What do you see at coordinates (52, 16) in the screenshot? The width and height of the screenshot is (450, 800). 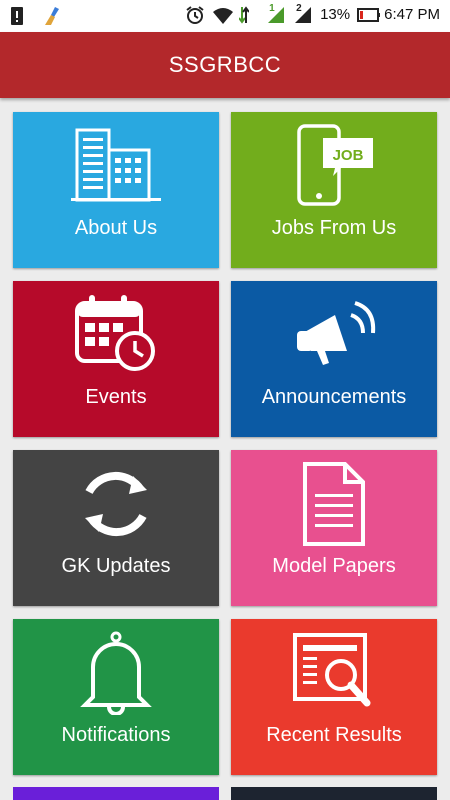 I see `broom-icon` at bounding box center [52, 16].